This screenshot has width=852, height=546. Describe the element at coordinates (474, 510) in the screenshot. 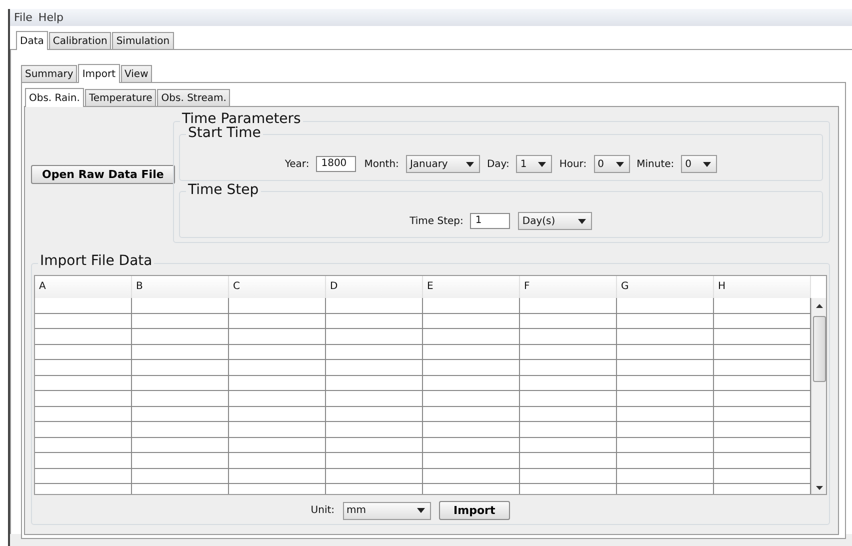

I see `import-button: Import` at that location.